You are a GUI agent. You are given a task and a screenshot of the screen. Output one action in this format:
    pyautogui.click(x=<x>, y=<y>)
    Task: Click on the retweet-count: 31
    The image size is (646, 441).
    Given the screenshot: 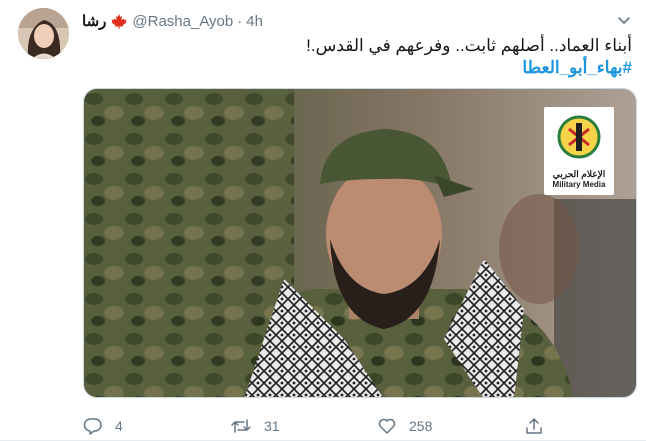 What is the action you would take?
    pyautogui.click(x=272, y=426)
    